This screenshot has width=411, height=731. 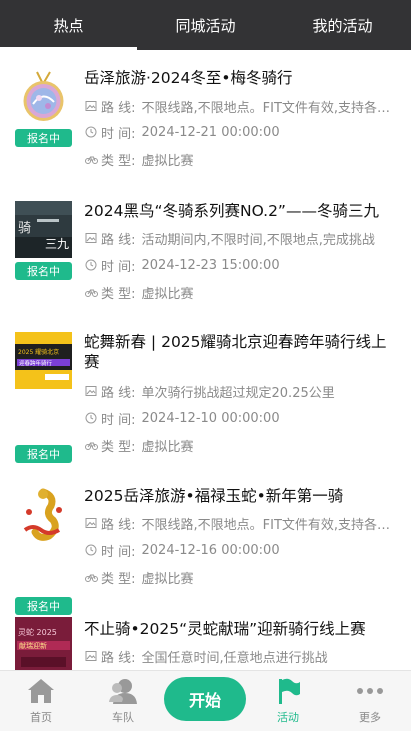 I want to click on nav-team: 车队, so click(x=123, y=701).